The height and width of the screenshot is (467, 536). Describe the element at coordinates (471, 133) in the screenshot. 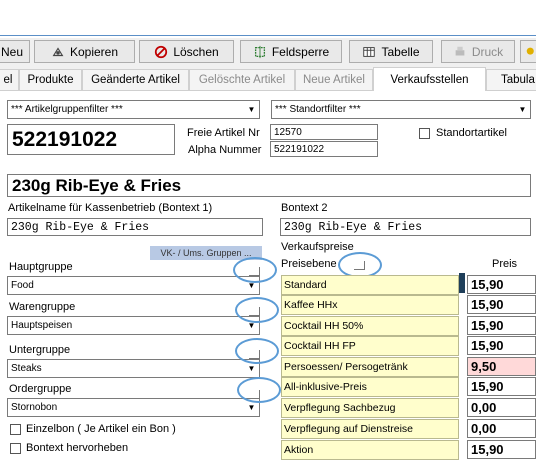

I see `standort-label: Standortartikel` at that location.